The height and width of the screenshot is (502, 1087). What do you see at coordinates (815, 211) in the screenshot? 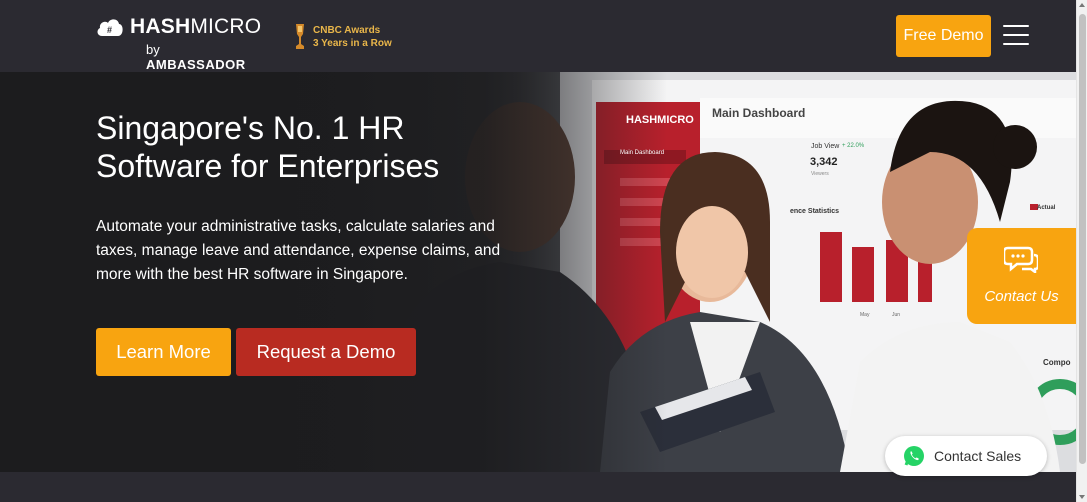
I see `stats-label: ence Statistics` at bounding box center [815, 211].